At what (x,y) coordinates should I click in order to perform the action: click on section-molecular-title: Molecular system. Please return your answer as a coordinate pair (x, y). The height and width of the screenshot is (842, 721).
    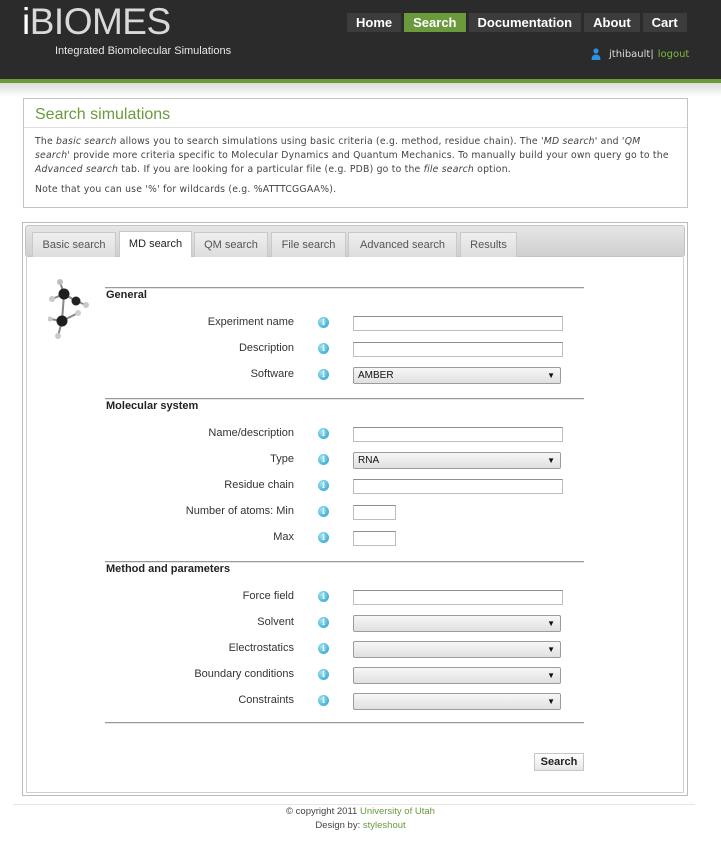
    Looking at the image, I should click on (152, 406).